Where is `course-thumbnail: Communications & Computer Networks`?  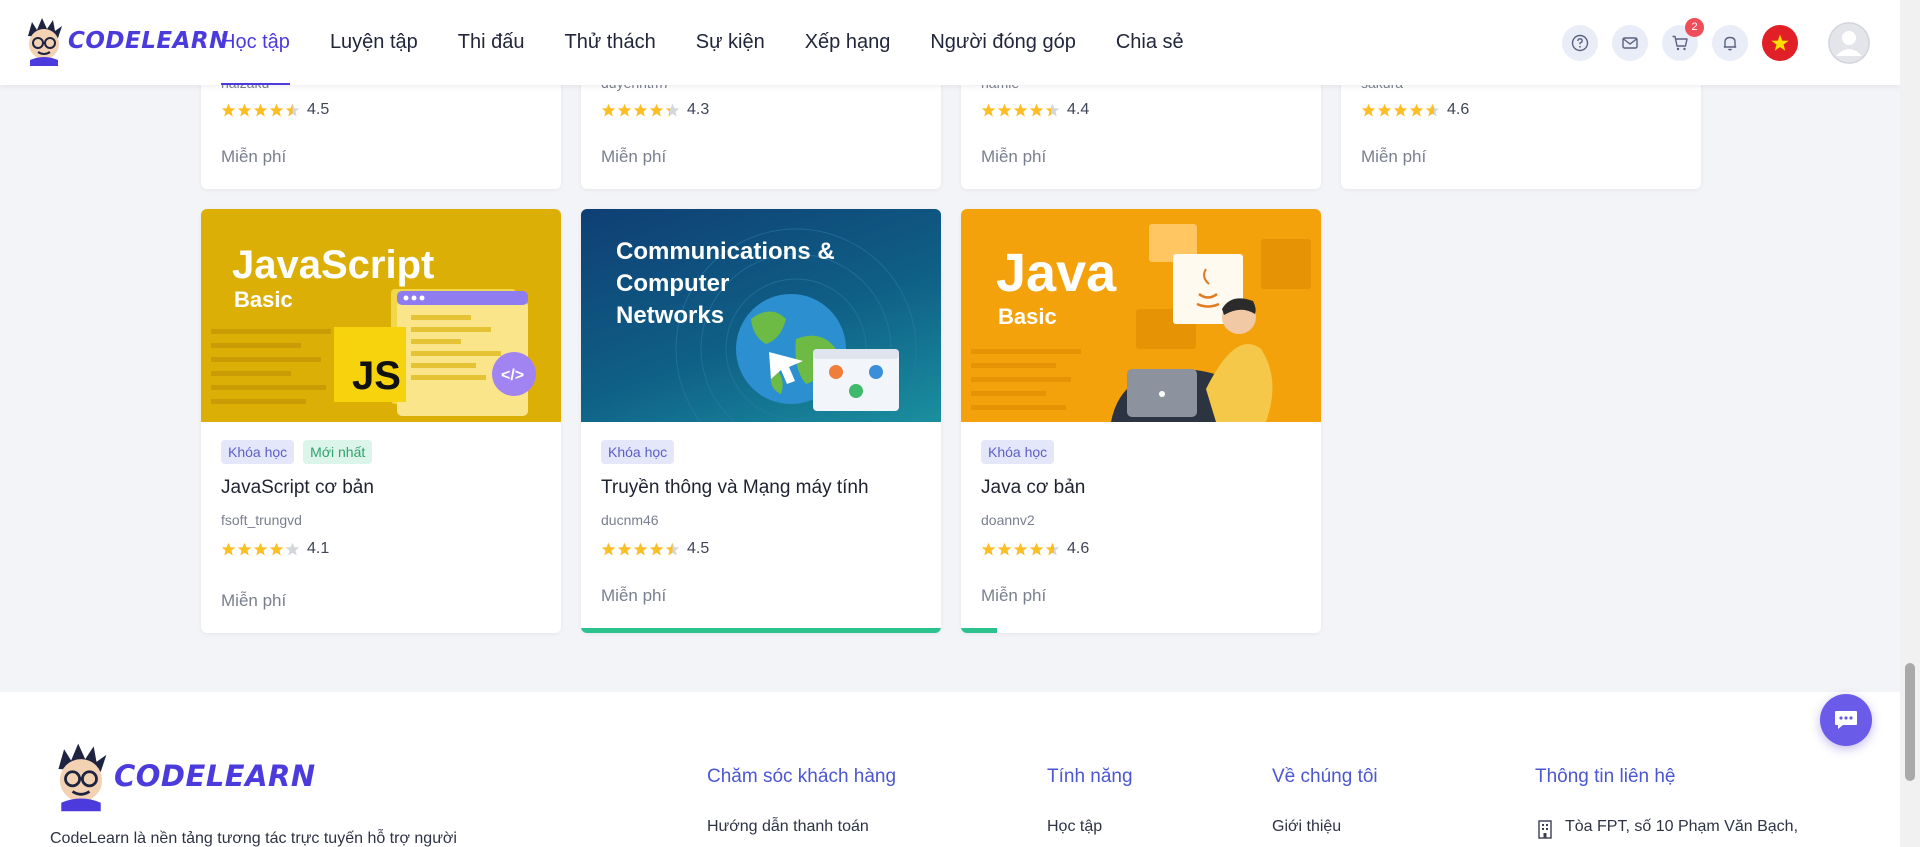 course-thumbnail: Communications & Computer Networks is located at coordinates (761, 315).